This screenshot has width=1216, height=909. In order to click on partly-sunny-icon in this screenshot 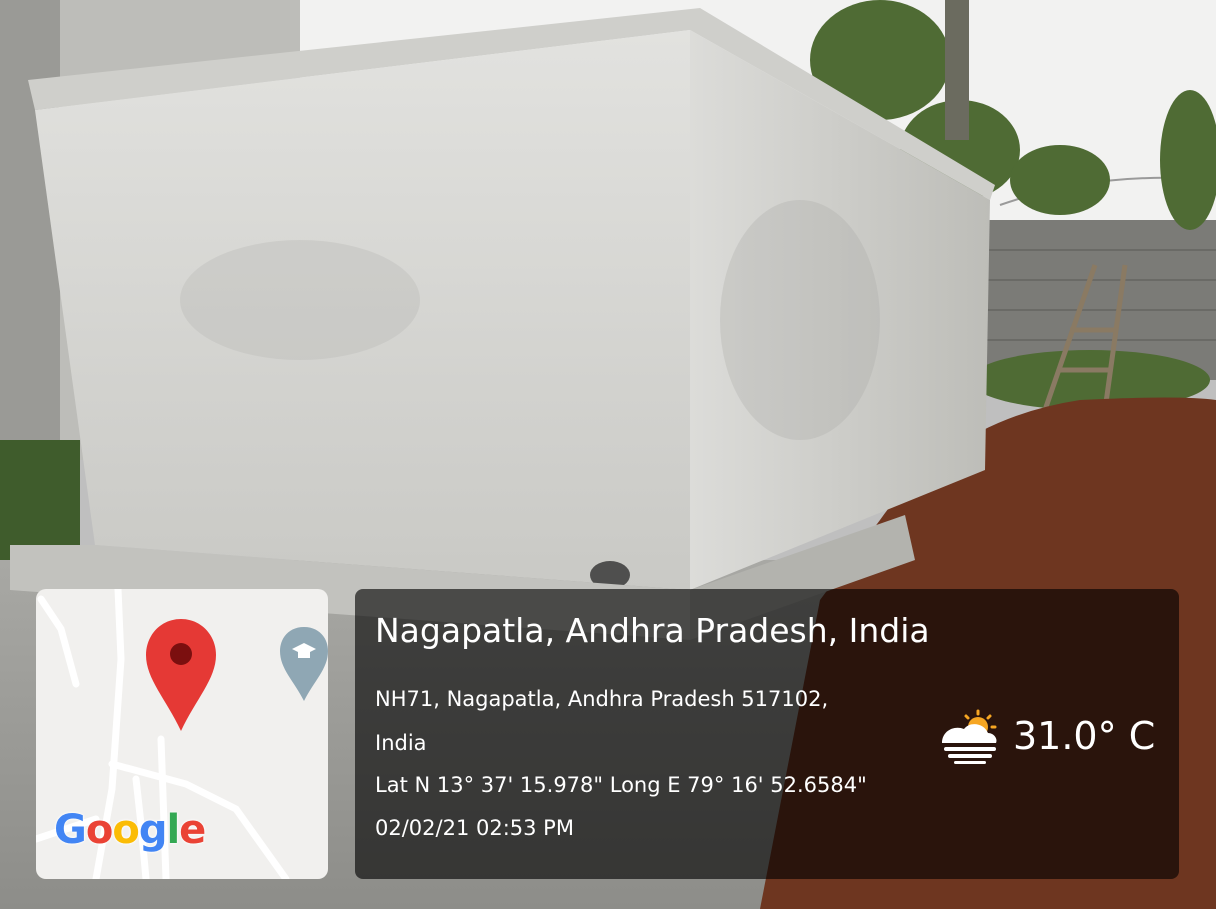, I will do `click(969, 736)`.